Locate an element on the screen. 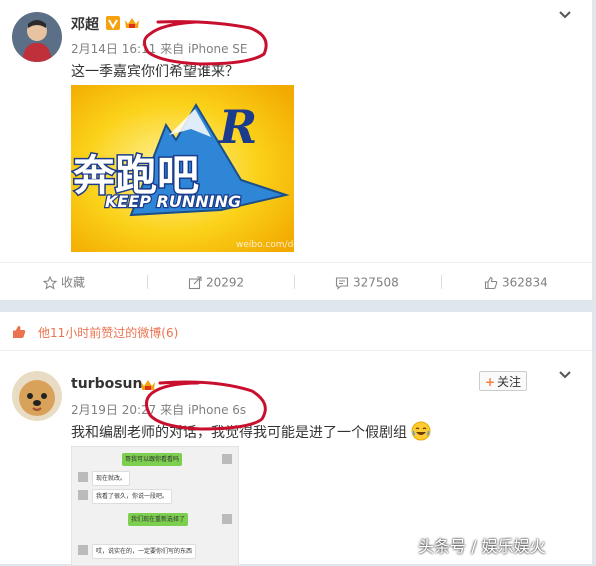 The height and width of the screenshot is (566, 596). image-watermark: weibo.com/dc is located at coordinates (265, 245).